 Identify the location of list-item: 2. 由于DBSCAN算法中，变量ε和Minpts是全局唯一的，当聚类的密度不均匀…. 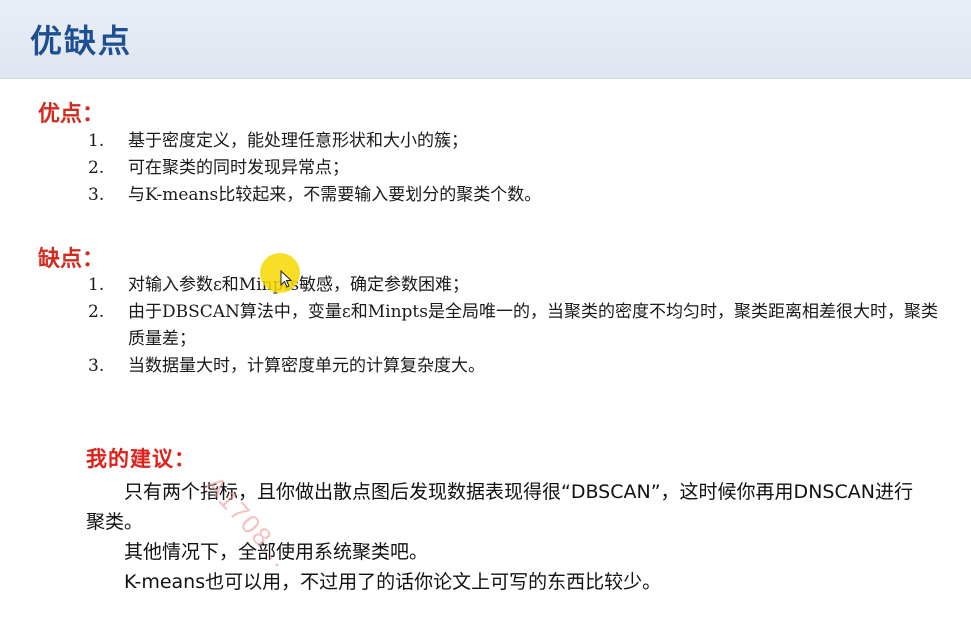
(513, 325).